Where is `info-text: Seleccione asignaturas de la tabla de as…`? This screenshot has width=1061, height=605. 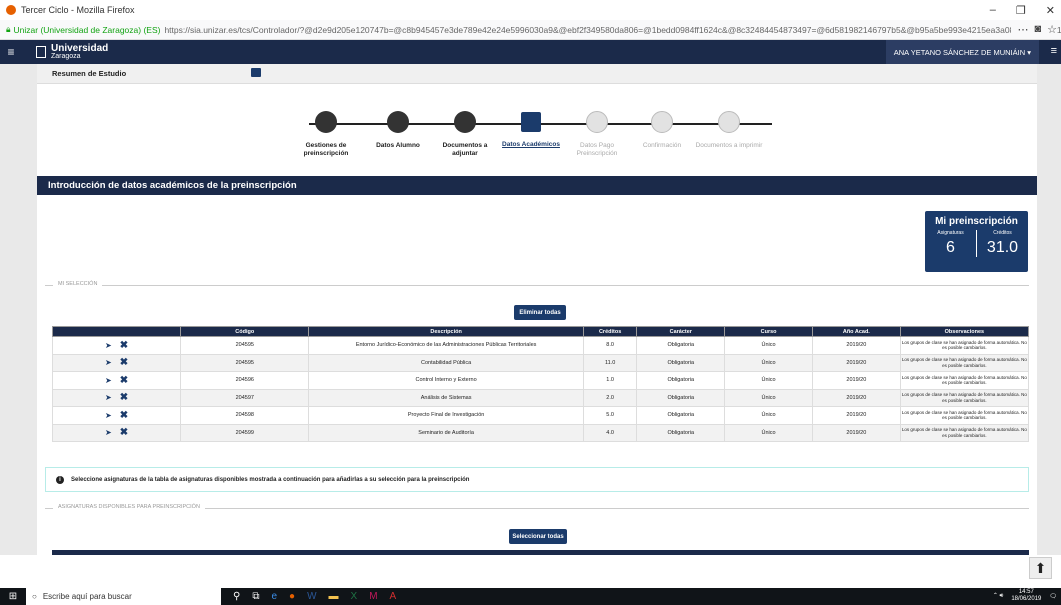 info-text: Seleccione asignaturas de la tabla de as… is located at coordinates (270, 479).